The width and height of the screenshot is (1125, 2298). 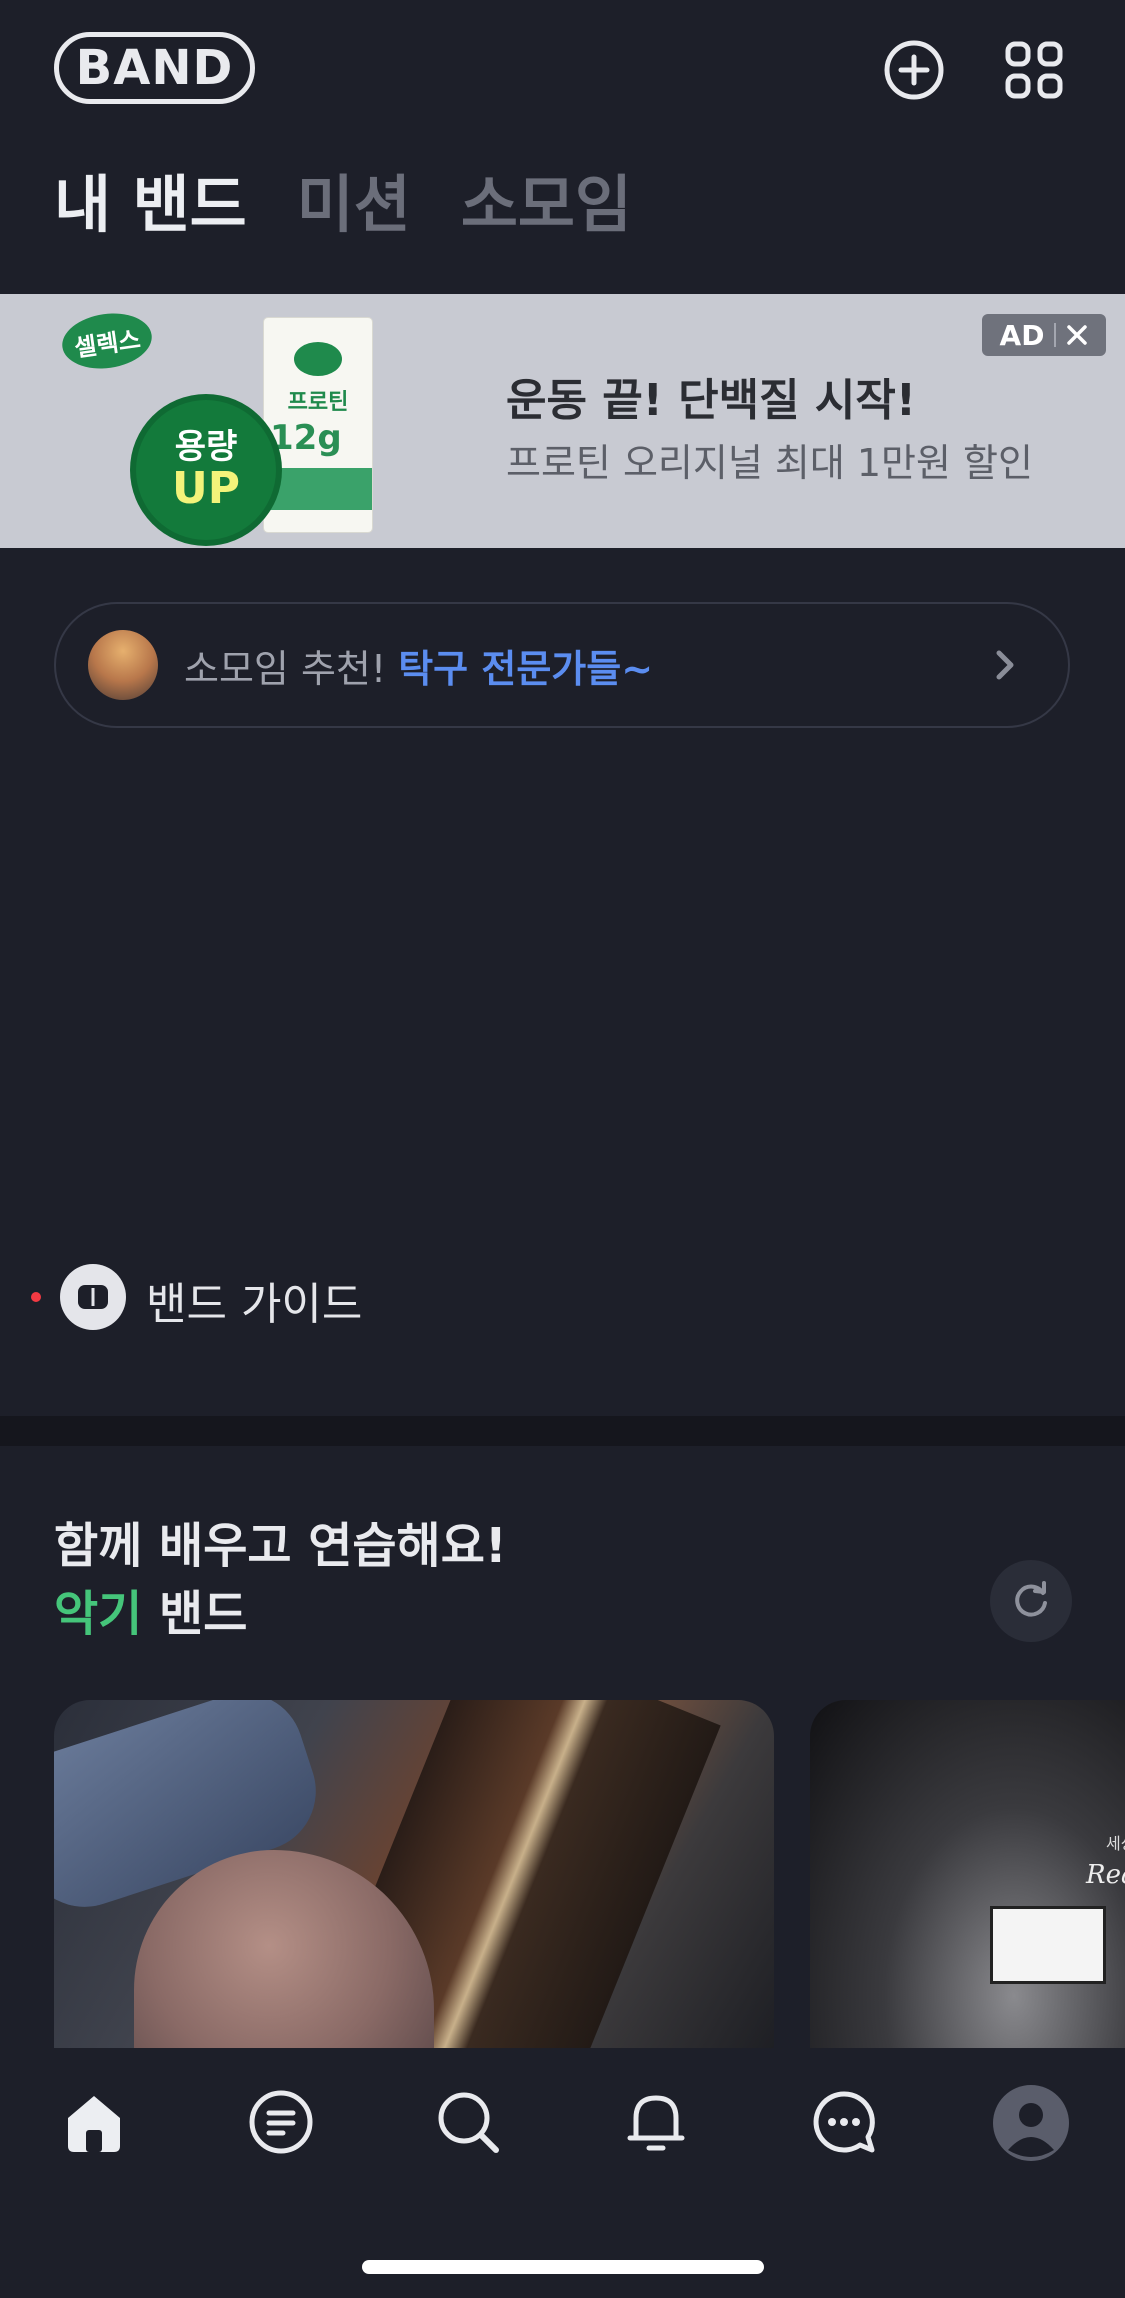 I want to click on ad-product-image: 프로틴 12g, so click(x=318, y=425).